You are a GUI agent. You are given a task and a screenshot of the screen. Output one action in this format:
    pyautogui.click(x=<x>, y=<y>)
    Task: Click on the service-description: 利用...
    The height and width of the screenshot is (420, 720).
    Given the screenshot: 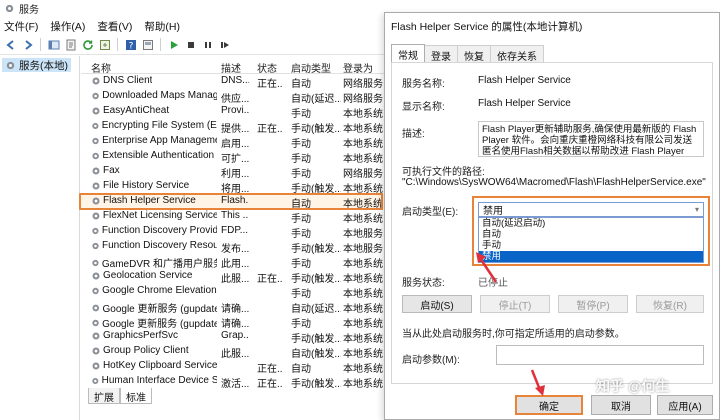 What is the action you would take?
    pyautogui.click(x=235, y=174)
    